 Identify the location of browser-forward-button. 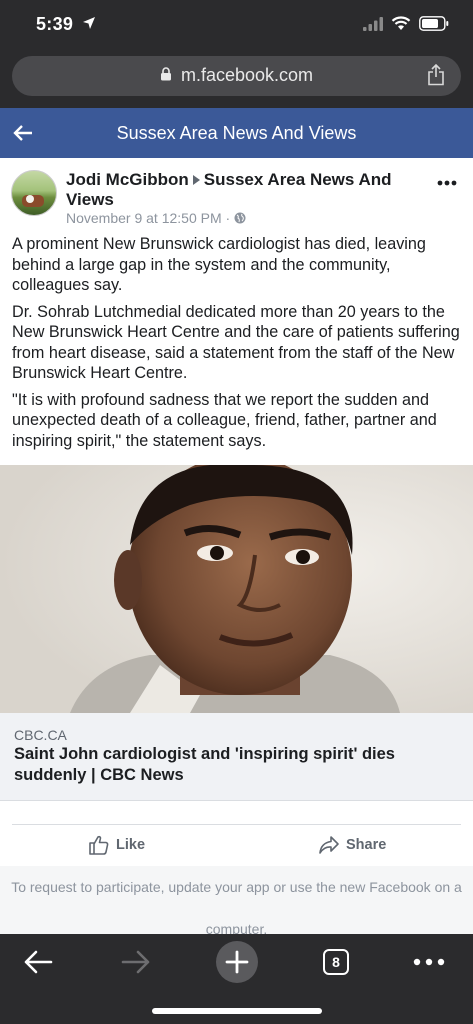
(136, 962).